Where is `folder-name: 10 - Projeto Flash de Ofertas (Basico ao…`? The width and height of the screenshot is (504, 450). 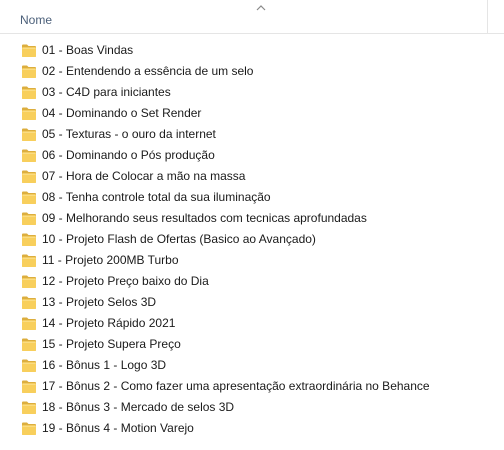 folder-name: 10 - Projeto Flash de Ofertas (Basico ao… is located at coordinates (179, 239).